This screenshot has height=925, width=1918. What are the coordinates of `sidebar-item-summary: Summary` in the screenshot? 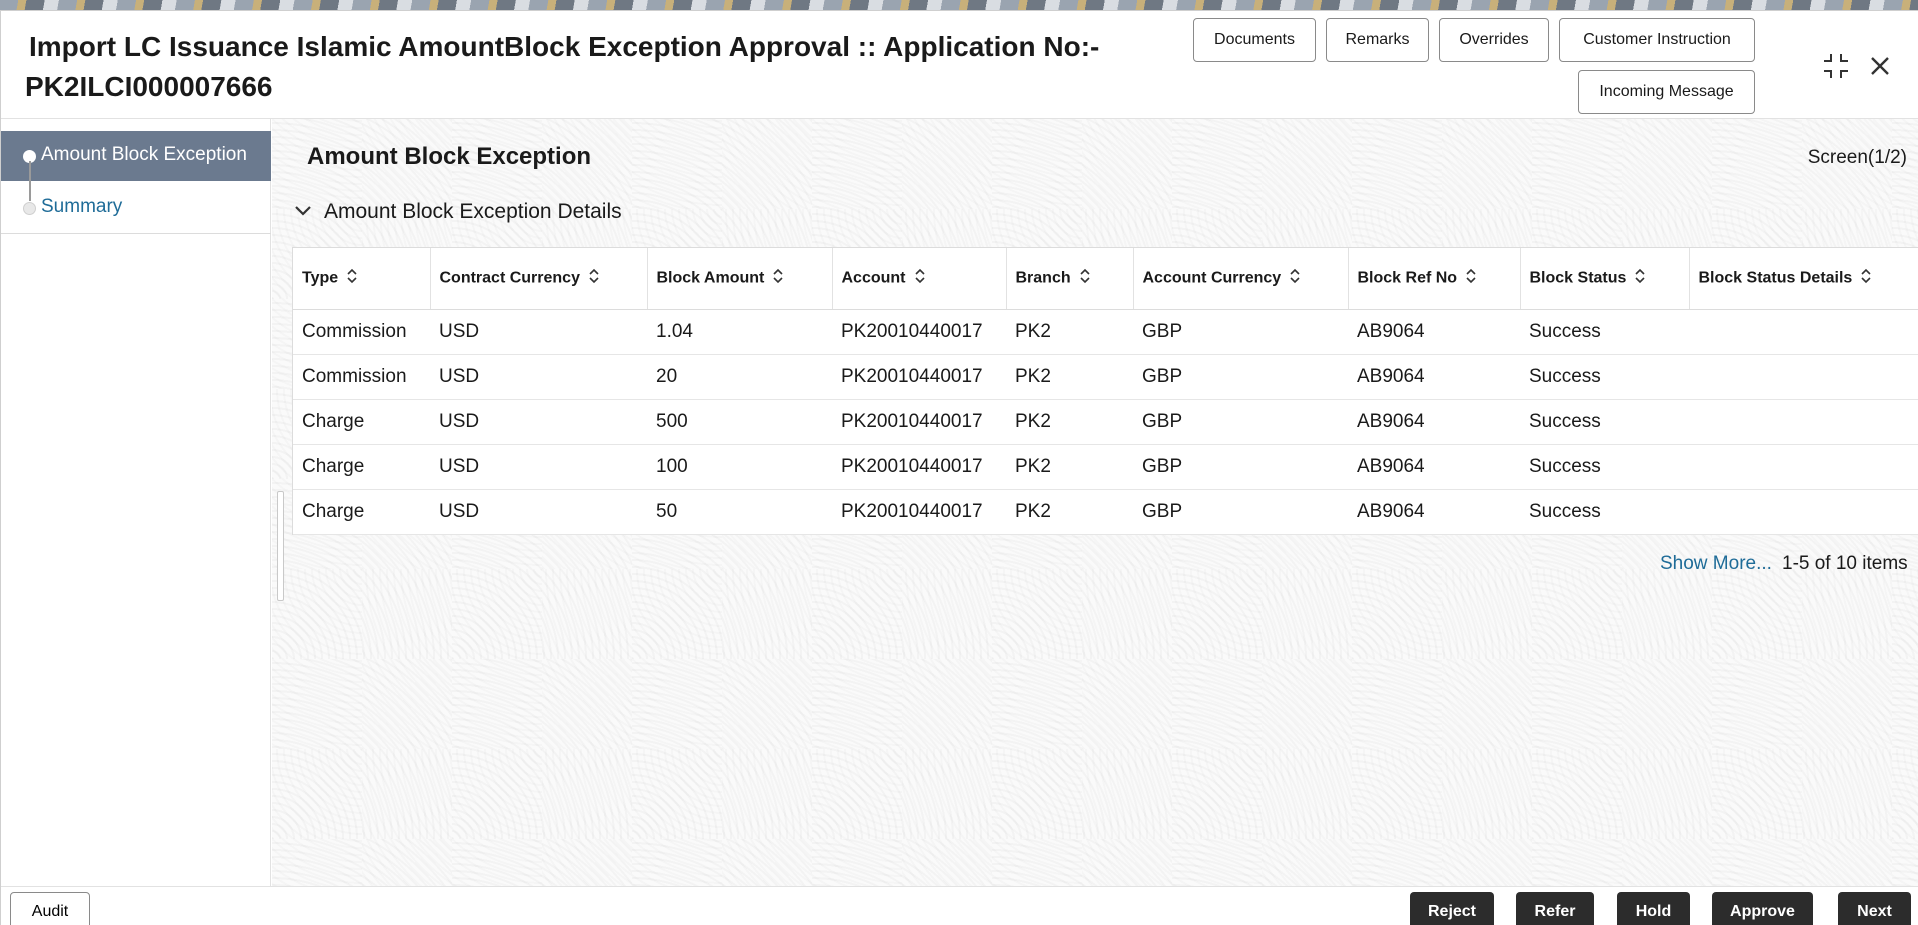 It's located at (136, 208).